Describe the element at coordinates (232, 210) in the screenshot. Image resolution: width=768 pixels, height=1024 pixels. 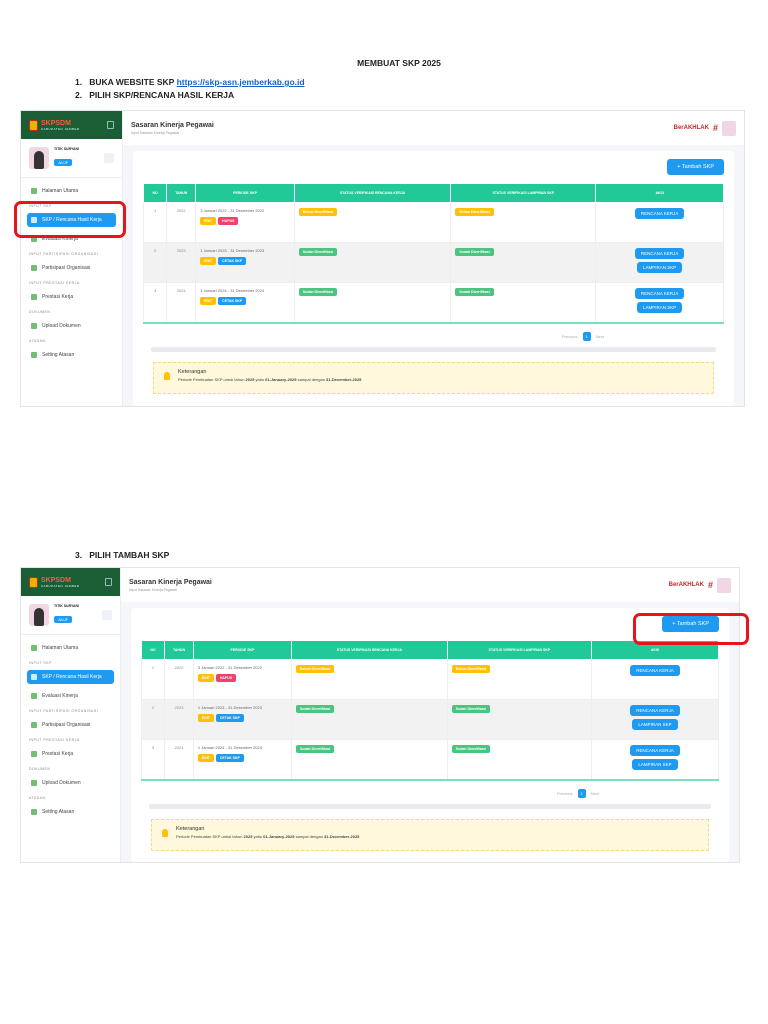
I see `periode-text: 3 Januari 2022 - 31 Desember 2022` at that location.